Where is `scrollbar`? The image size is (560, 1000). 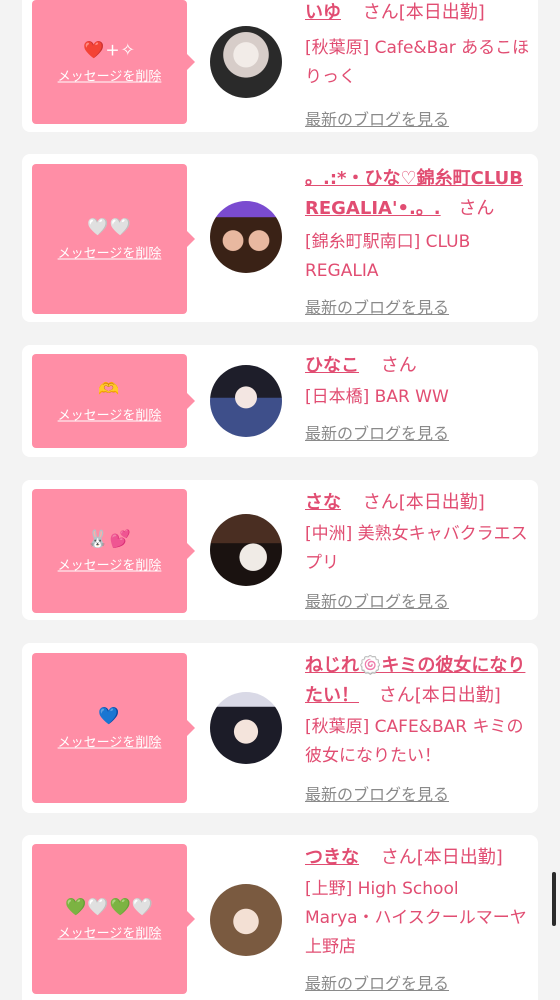
scrollbar is located at coordinates (554, 899).